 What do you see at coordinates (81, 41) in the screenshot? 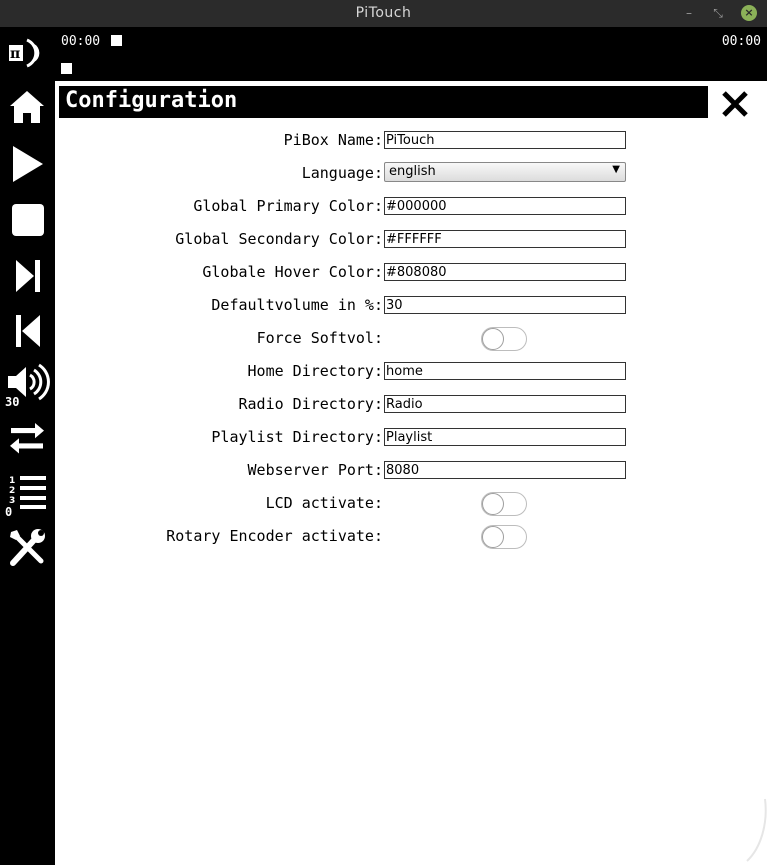
I see `elapsed-time: 00:00` at bounding box center [81, 41].